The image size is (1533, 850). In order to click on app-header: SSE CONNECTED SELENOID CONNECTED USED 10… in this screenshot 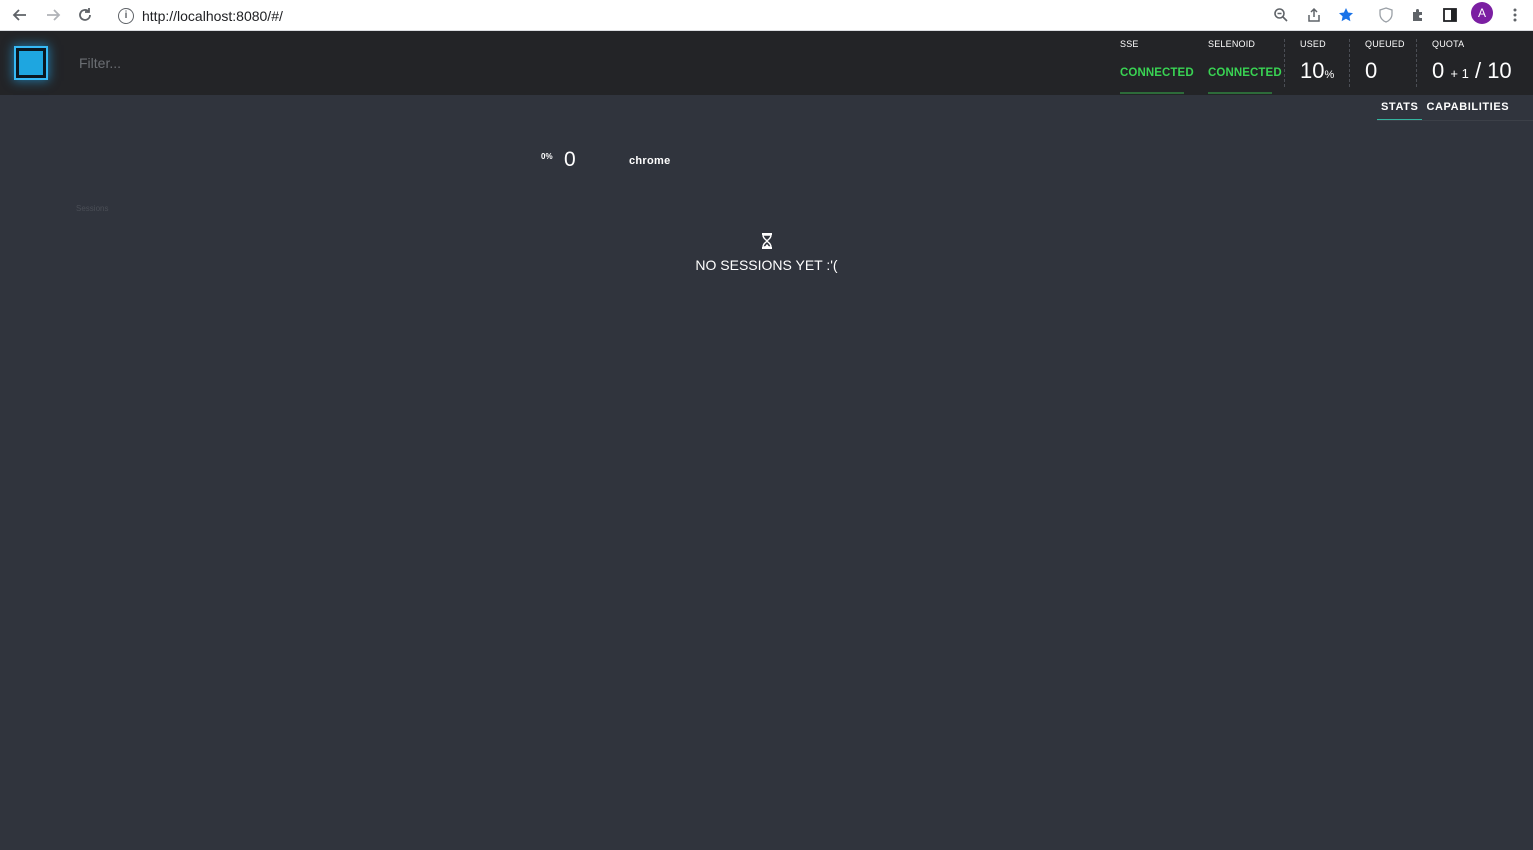, I will do `click(766, 63)`.